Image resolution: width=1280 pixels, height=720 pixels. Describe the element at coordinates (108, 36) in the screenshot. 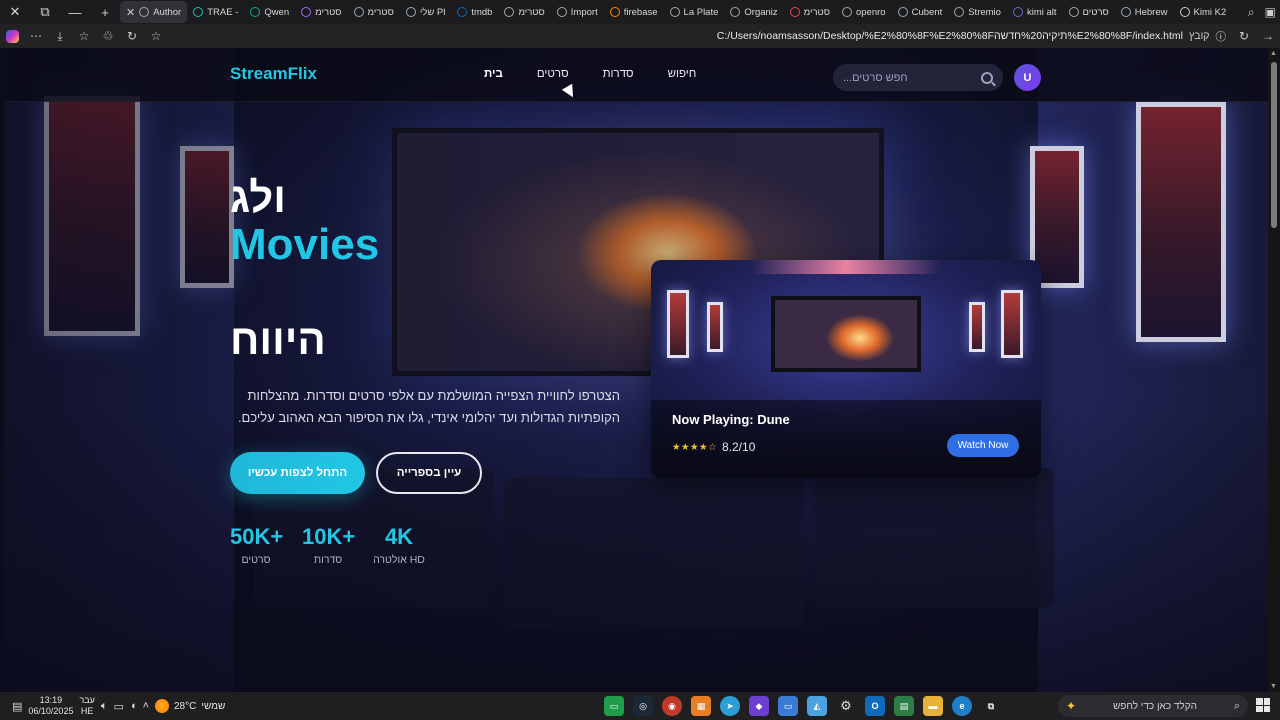

I see `extensions-icon: ♲` at that location.